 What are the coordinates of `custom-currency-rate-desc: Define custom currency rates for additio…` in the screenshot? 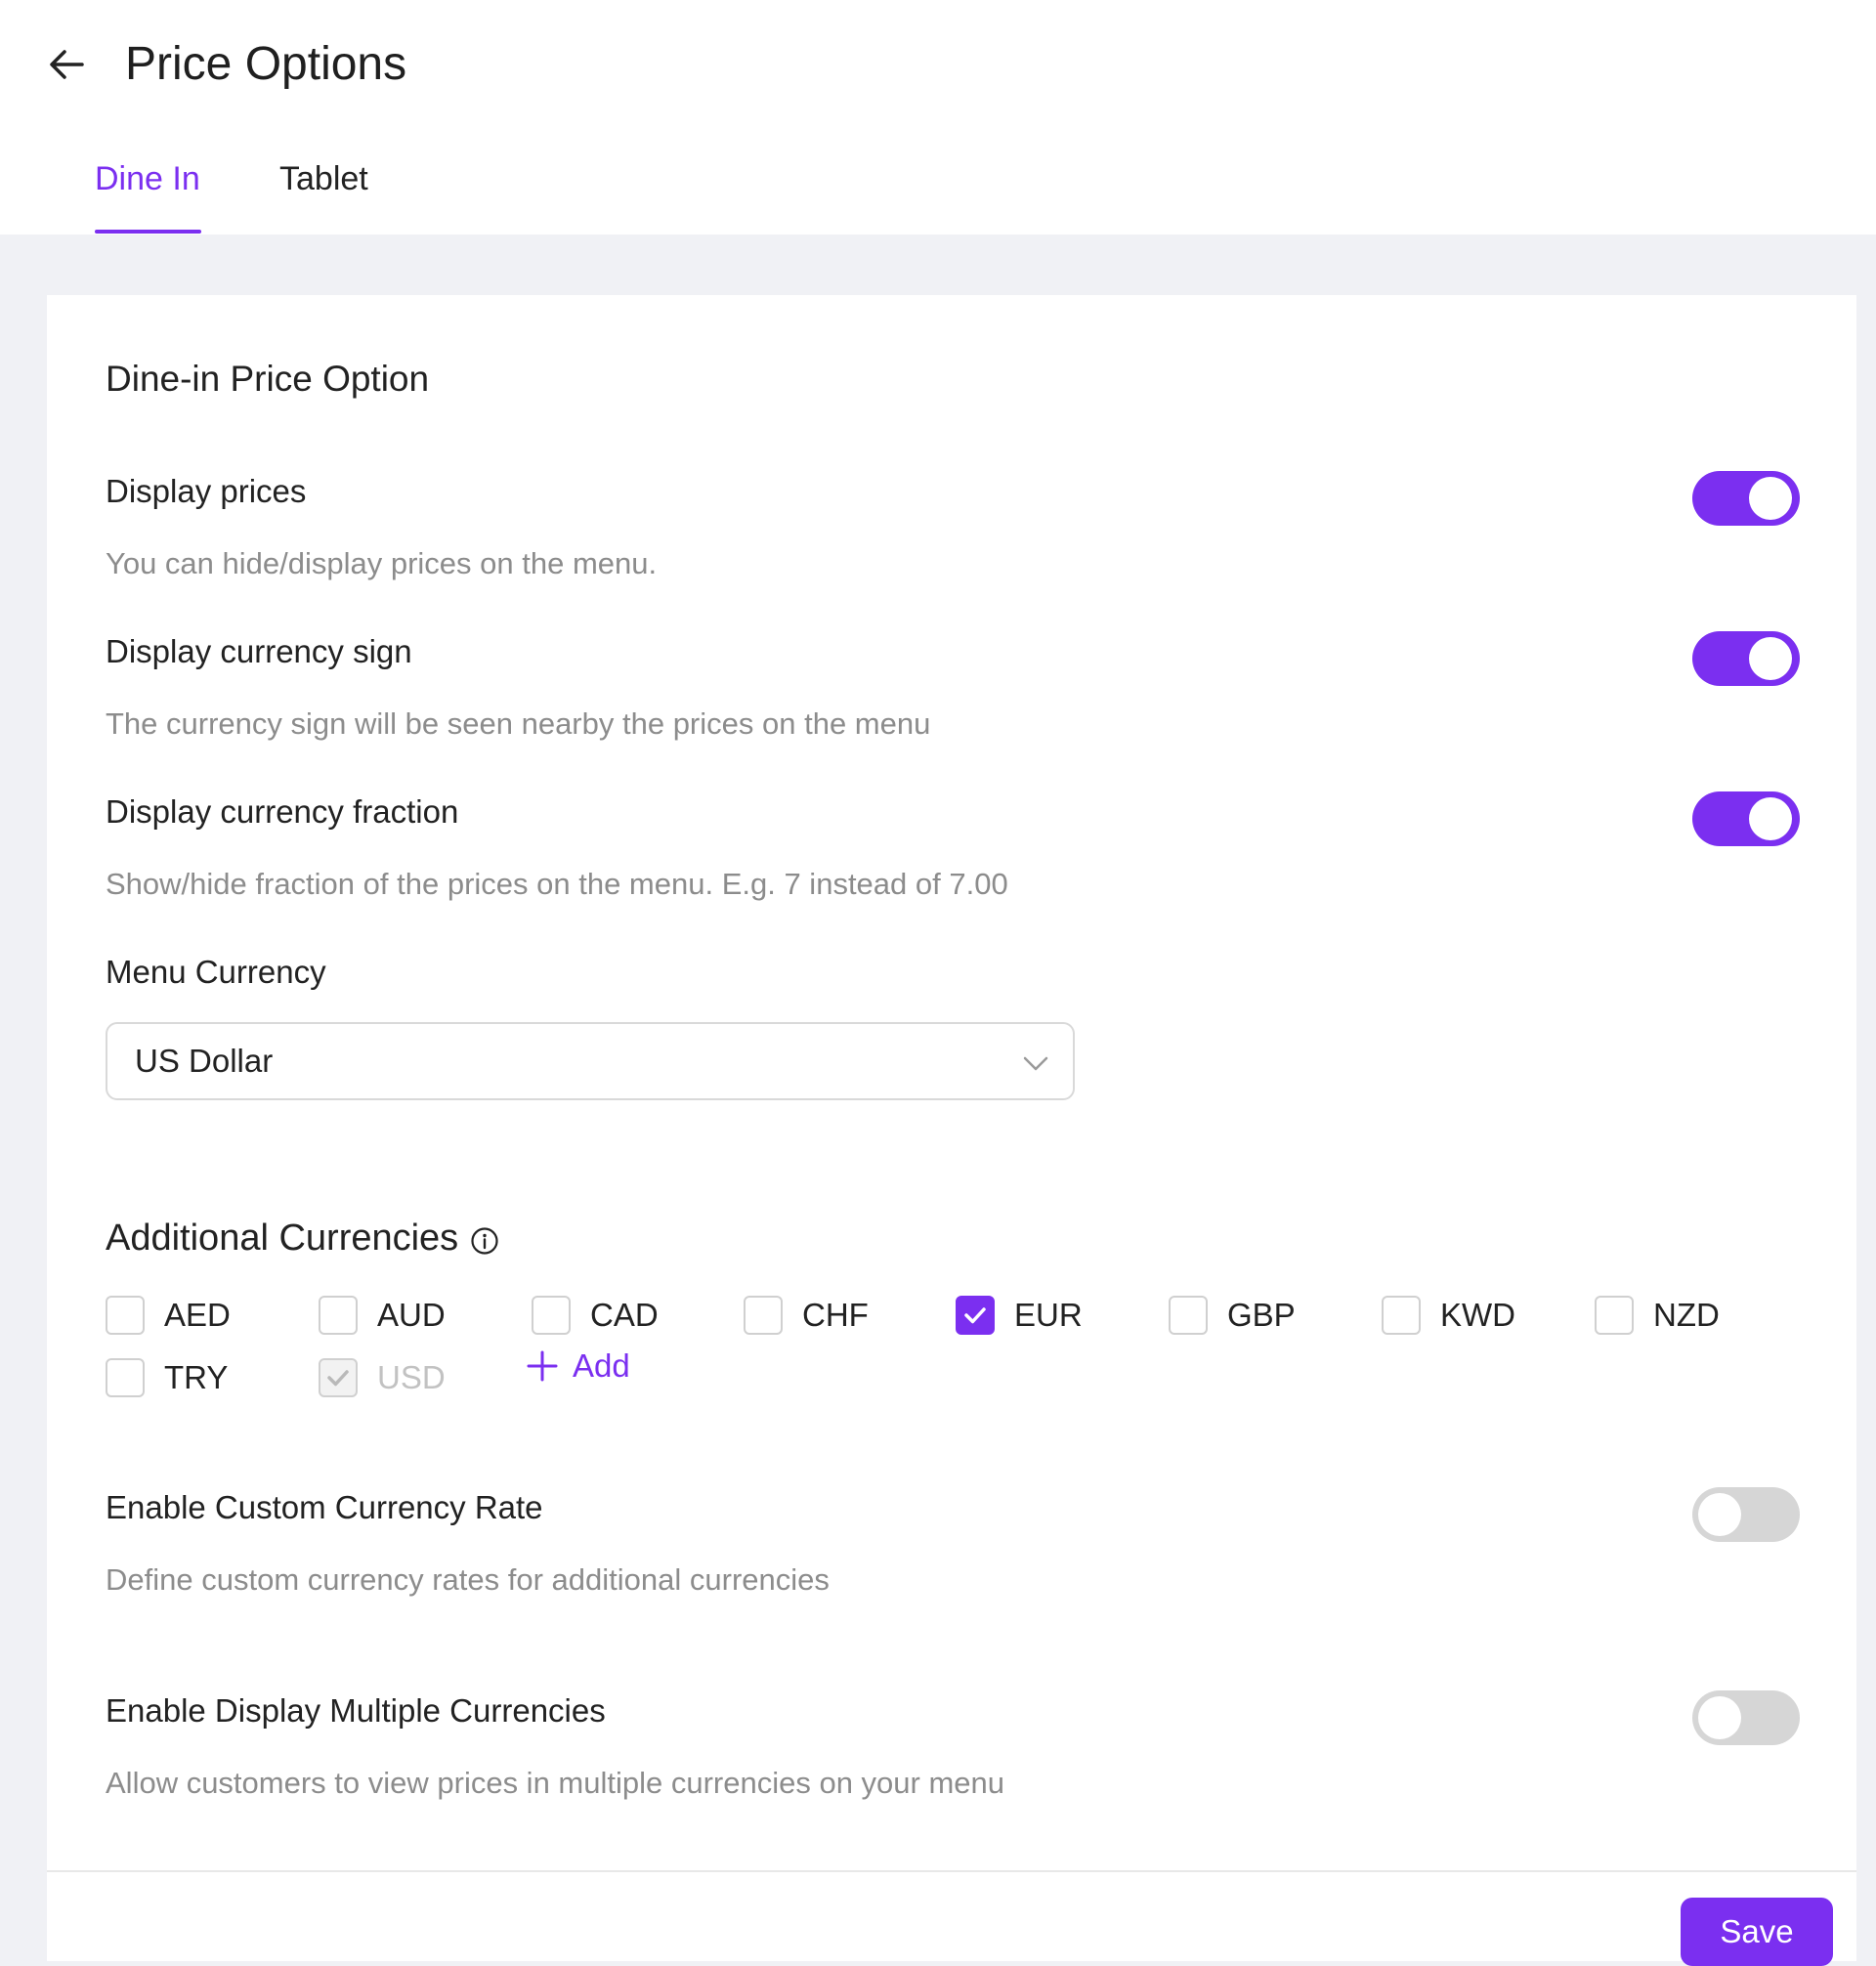 It's located at (468, 1579).